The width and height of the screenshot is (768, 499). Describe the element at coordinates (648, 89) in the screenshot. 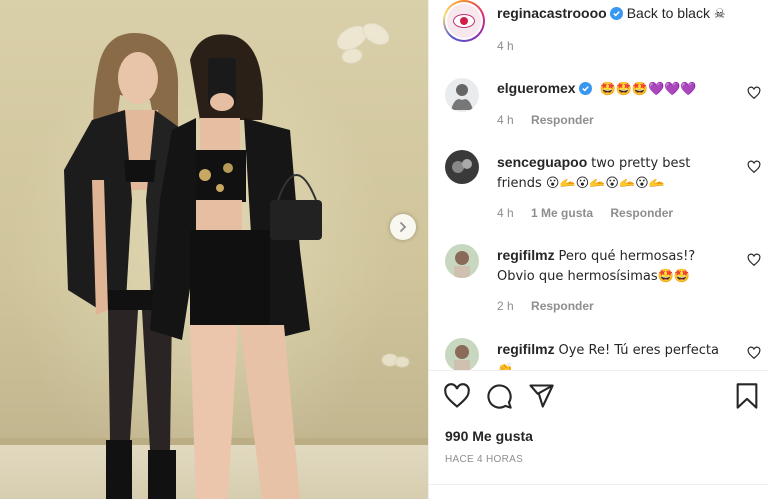

I see `comment-body: 🤩🤩🤩💜💜💜` at that location.